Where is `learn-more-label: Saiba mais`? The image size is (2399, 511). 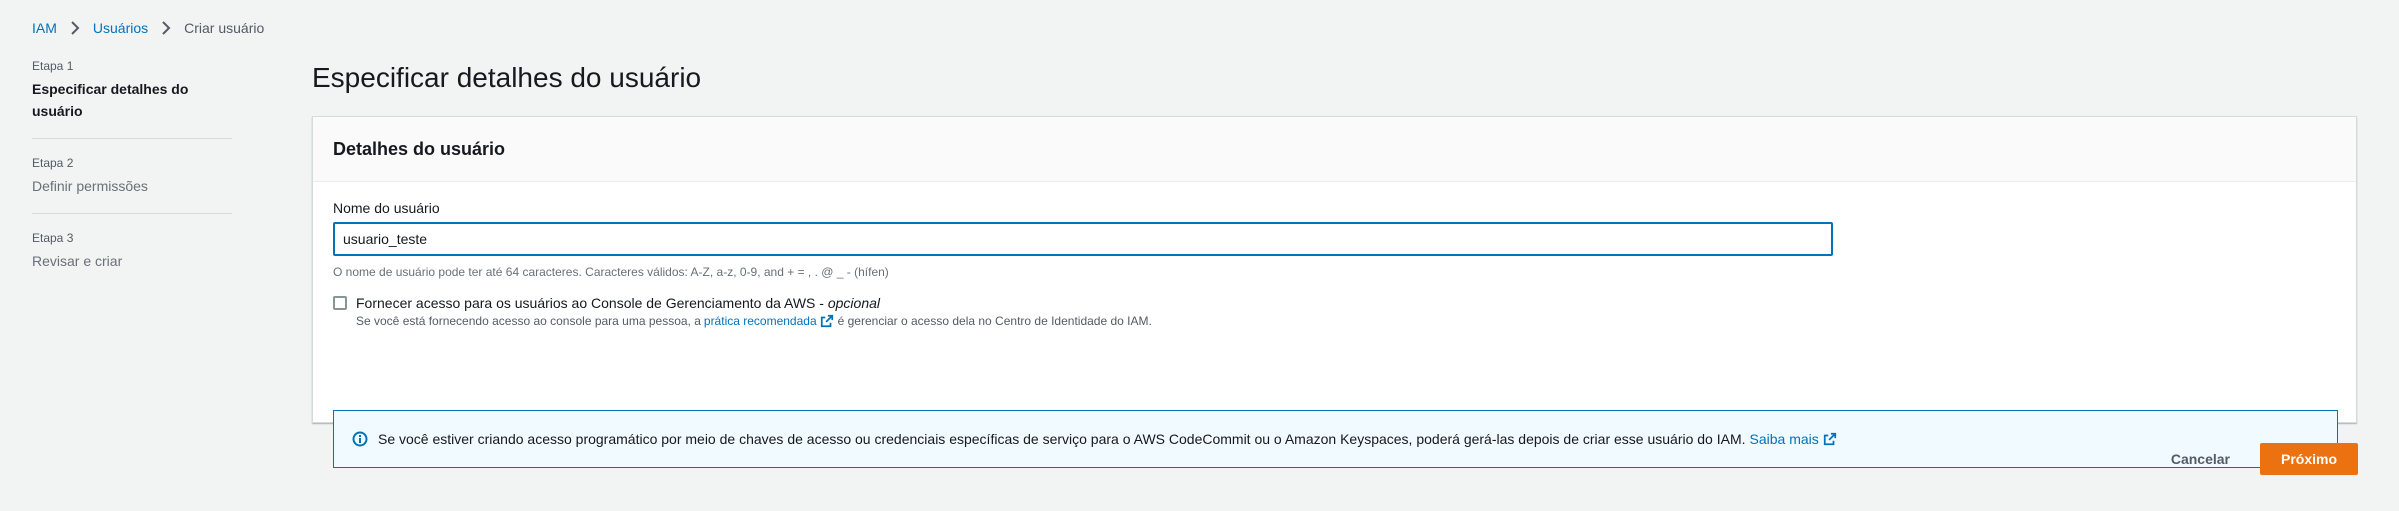 learn-more-label: Saiba mais is located at coordinates (1784, 439).